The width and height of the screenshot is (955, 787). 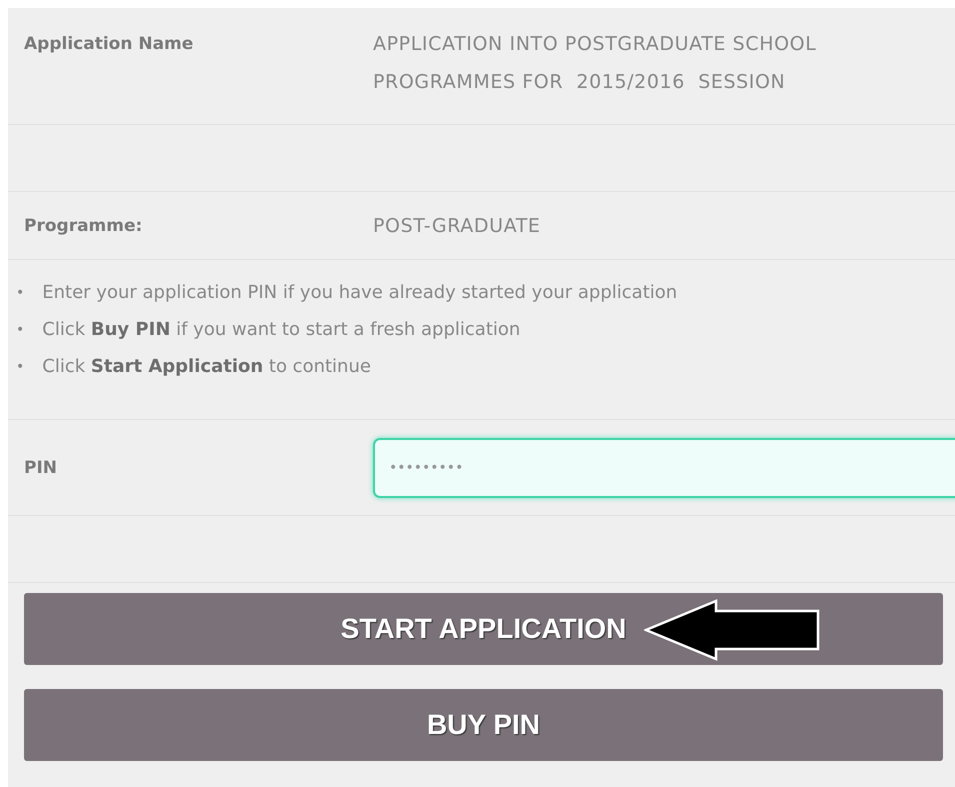 What do you see at coordinates (360, 292) in the screenshot?
I see `instruction-text: Enter your application PIN if you have already started your application` at bounding box center [360, 292].